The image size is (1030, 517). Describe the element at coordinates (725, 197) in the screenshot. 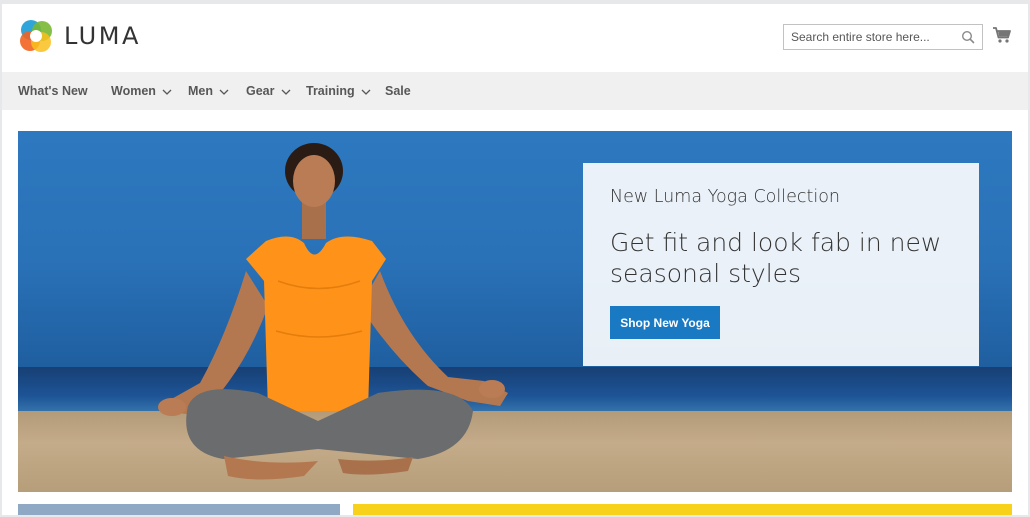

I see `promo-subtitle: New Luma Yoga Collection` at that location.